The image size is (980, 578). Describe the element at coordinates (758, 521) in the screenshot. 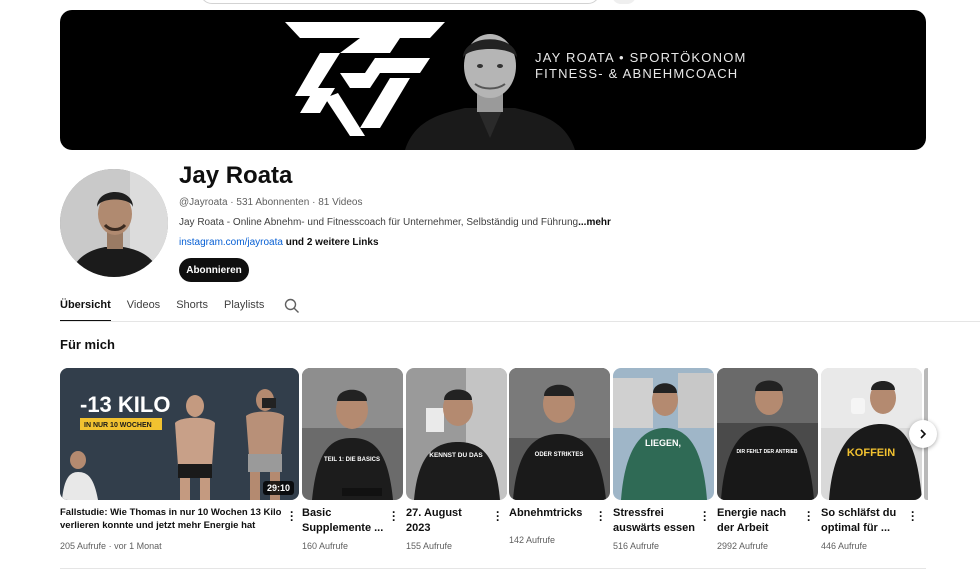

I see `short-title: Energie nach der Arbeit` at that location.